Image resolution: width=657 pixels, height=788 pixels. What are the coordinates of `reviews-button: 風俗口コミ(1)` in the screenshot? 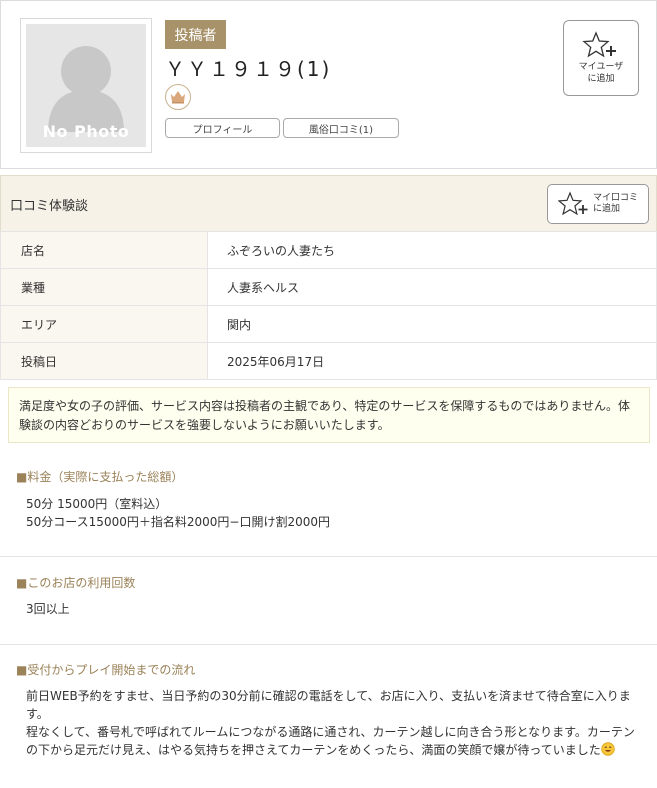 It's located at (341, 128).